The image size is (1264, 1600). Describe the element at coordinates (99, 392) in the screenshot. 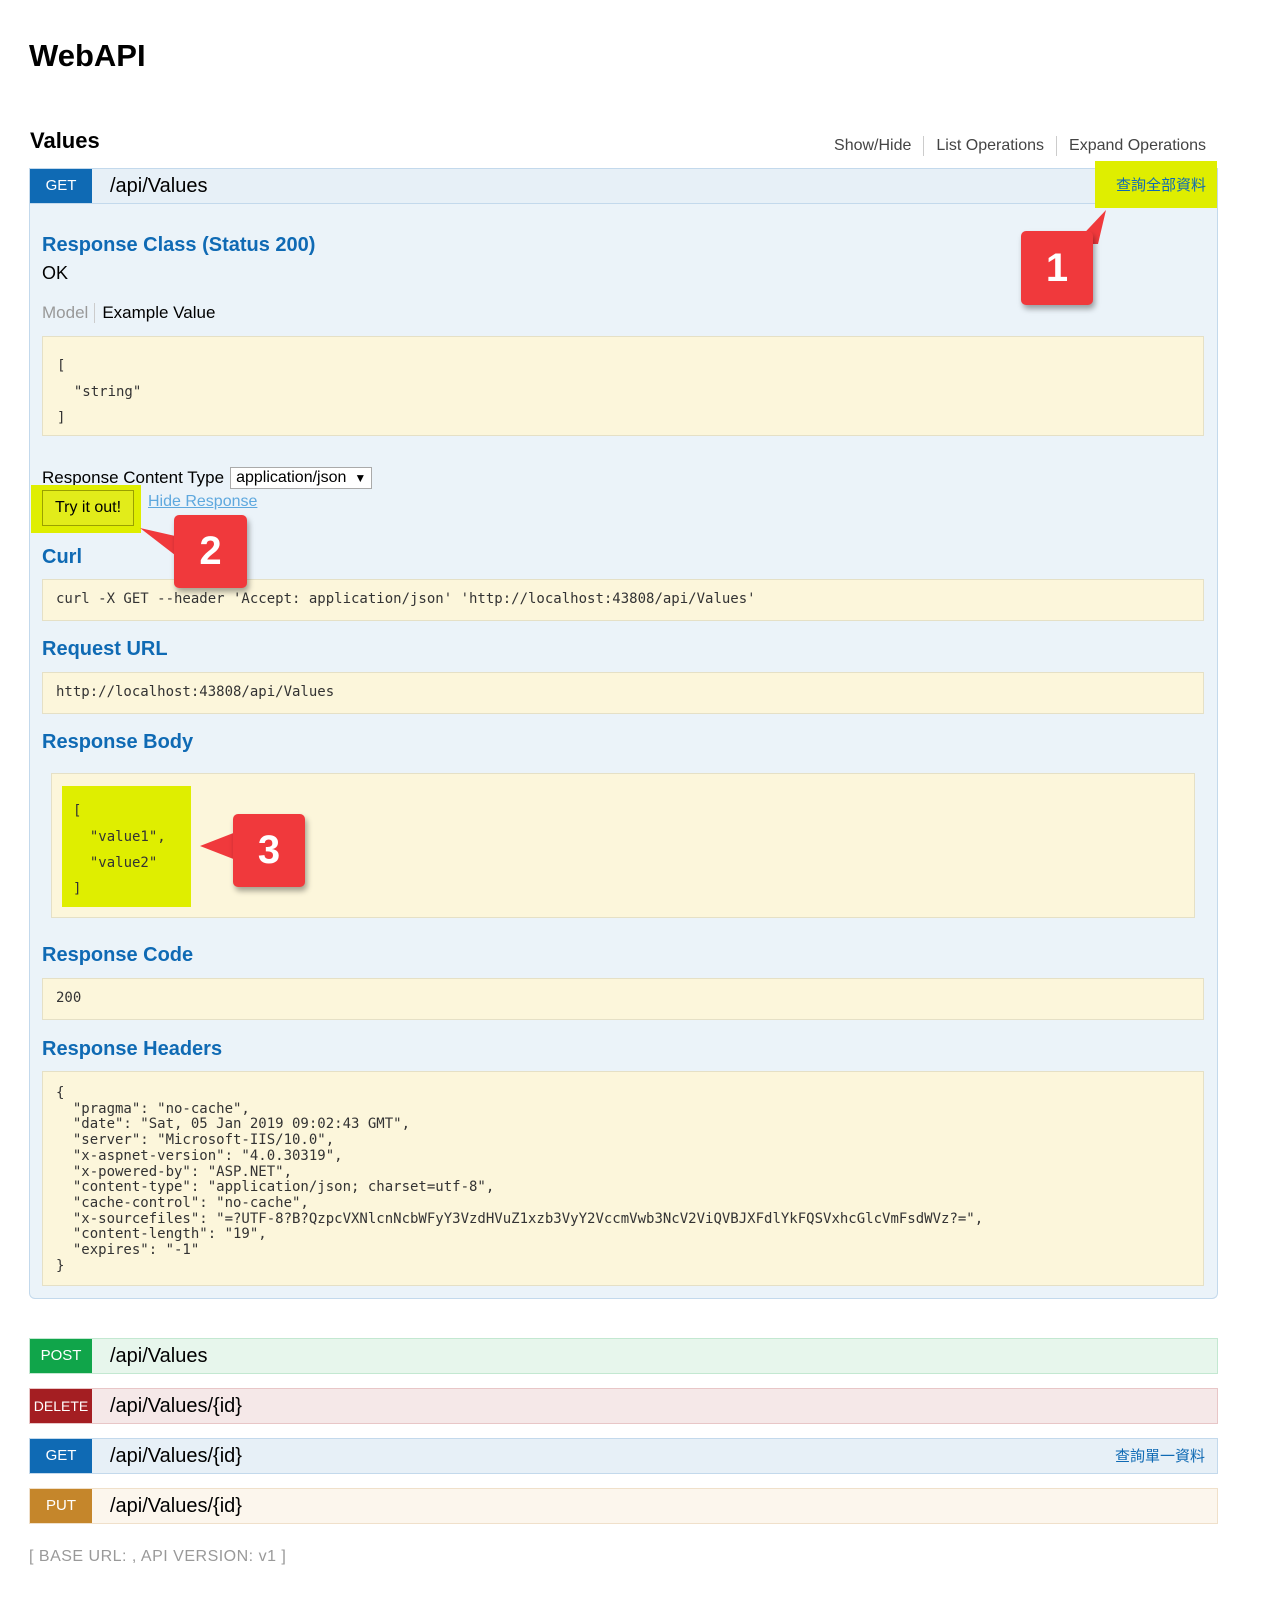

I see `example-value-code: [ "string" ]` at that location.